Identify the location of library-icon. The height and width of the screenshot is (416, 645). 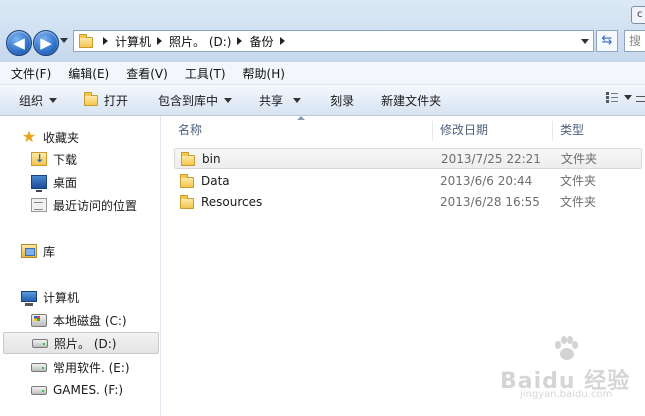
(29, 251).